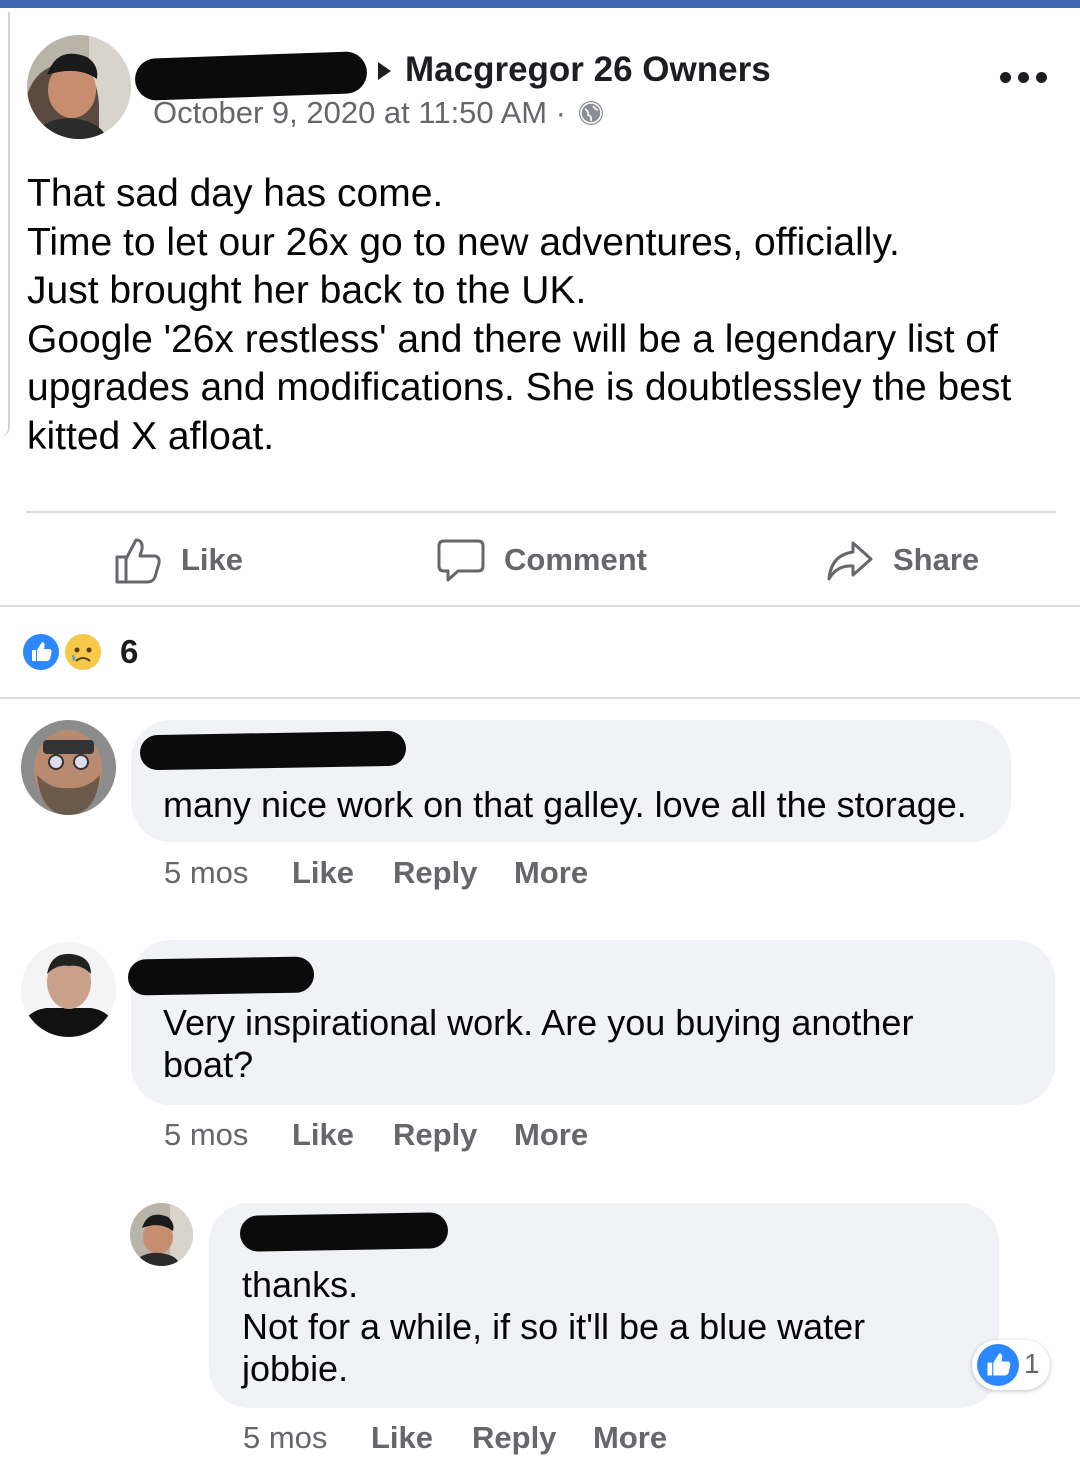 The width and height of the screenshot is (1080, 1478). Describe the element at coordinates (1023, 77) in the screenshot. I see `post-options-icon` at that location.